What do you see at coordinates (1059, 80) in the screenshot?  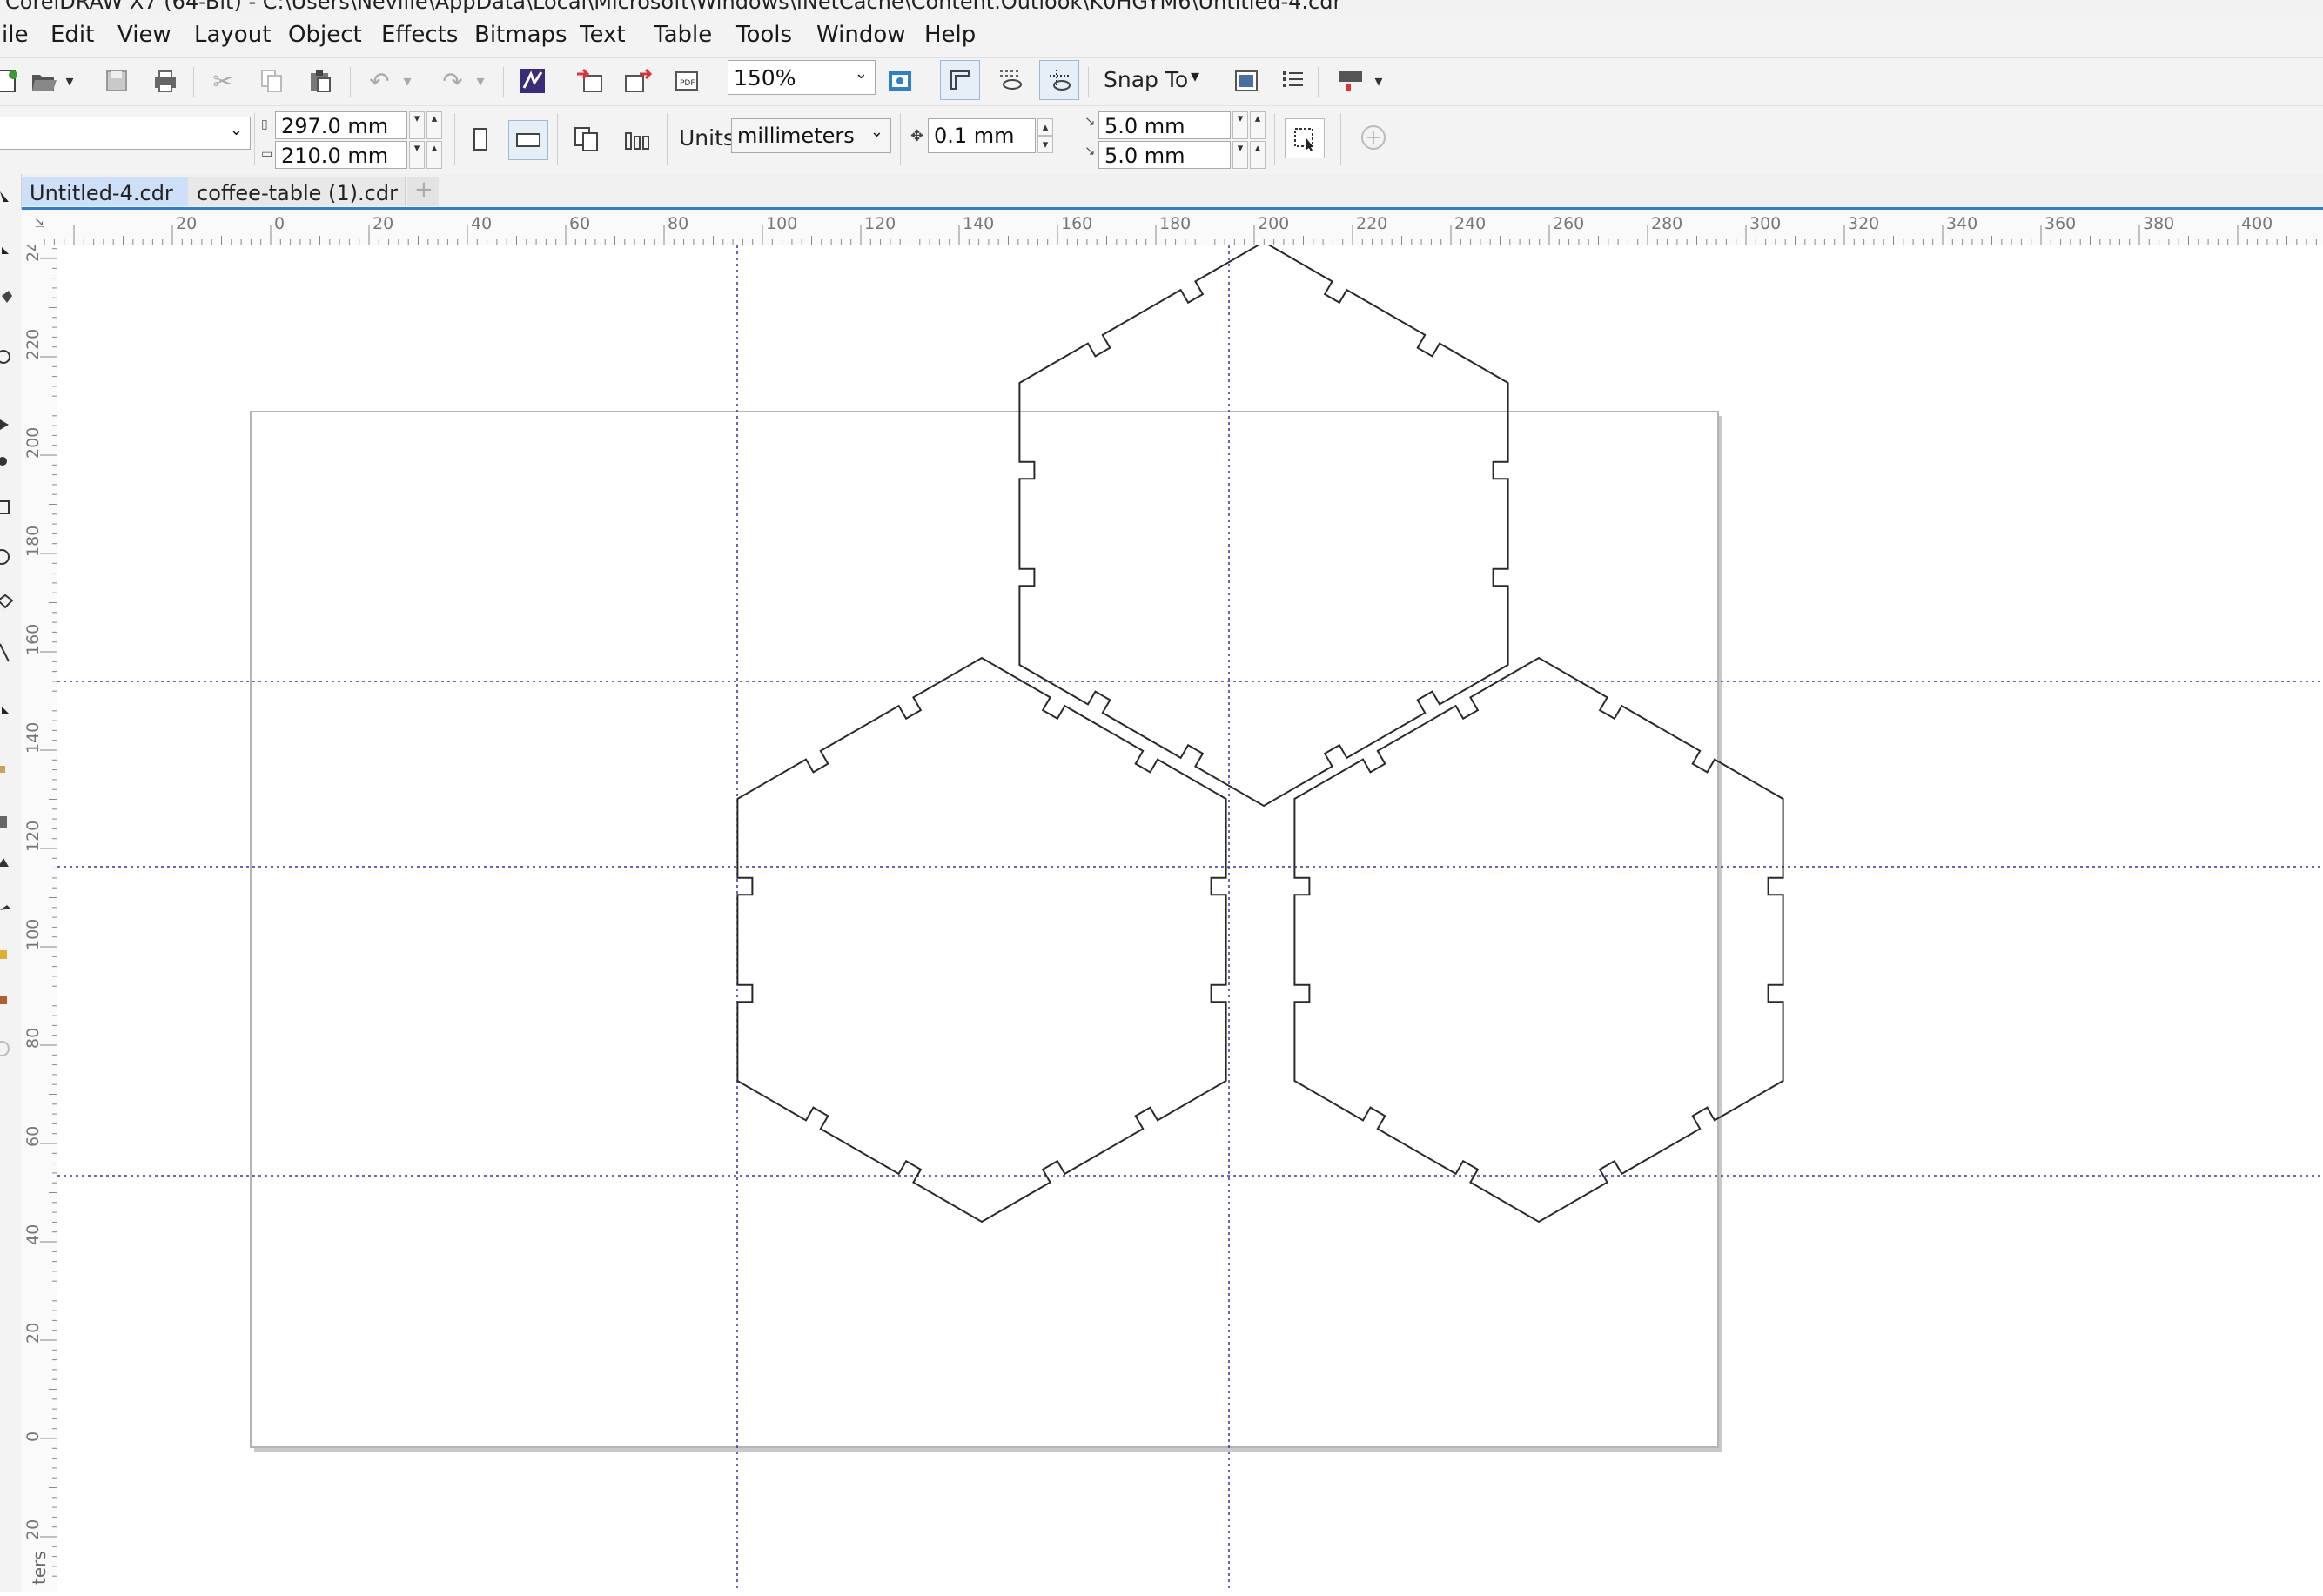 I see `guidelines-icon` at bounding box center [1059, 80].